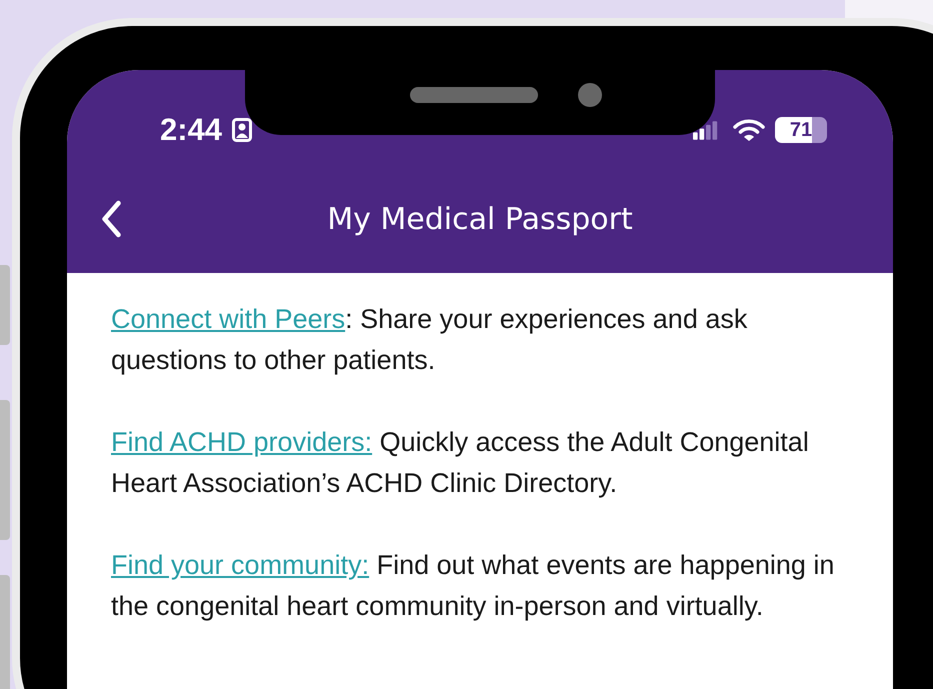  What do you see at coordinates (241, 442) in the screenshot?
I see `feature-link: Find ACHD providers:` at bounding box center [241, 442].